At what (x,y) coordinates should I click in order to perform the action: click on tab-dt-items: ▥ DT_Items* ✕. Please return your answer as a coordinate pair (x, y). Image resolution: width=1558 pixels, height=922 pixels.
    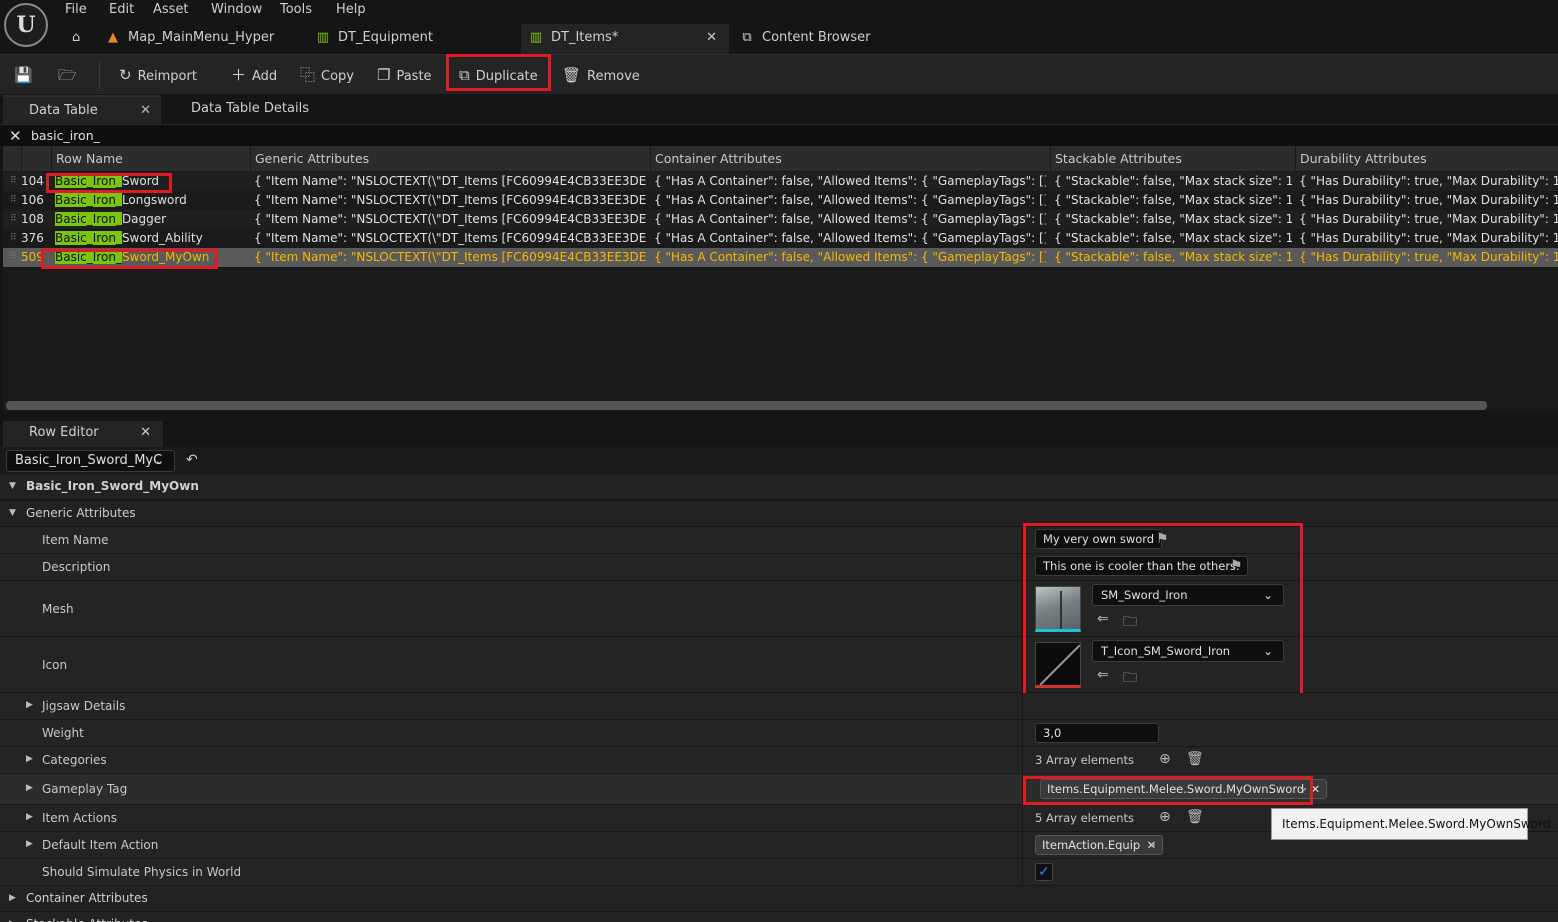
    Looking at the image, I should click on (625, 39).